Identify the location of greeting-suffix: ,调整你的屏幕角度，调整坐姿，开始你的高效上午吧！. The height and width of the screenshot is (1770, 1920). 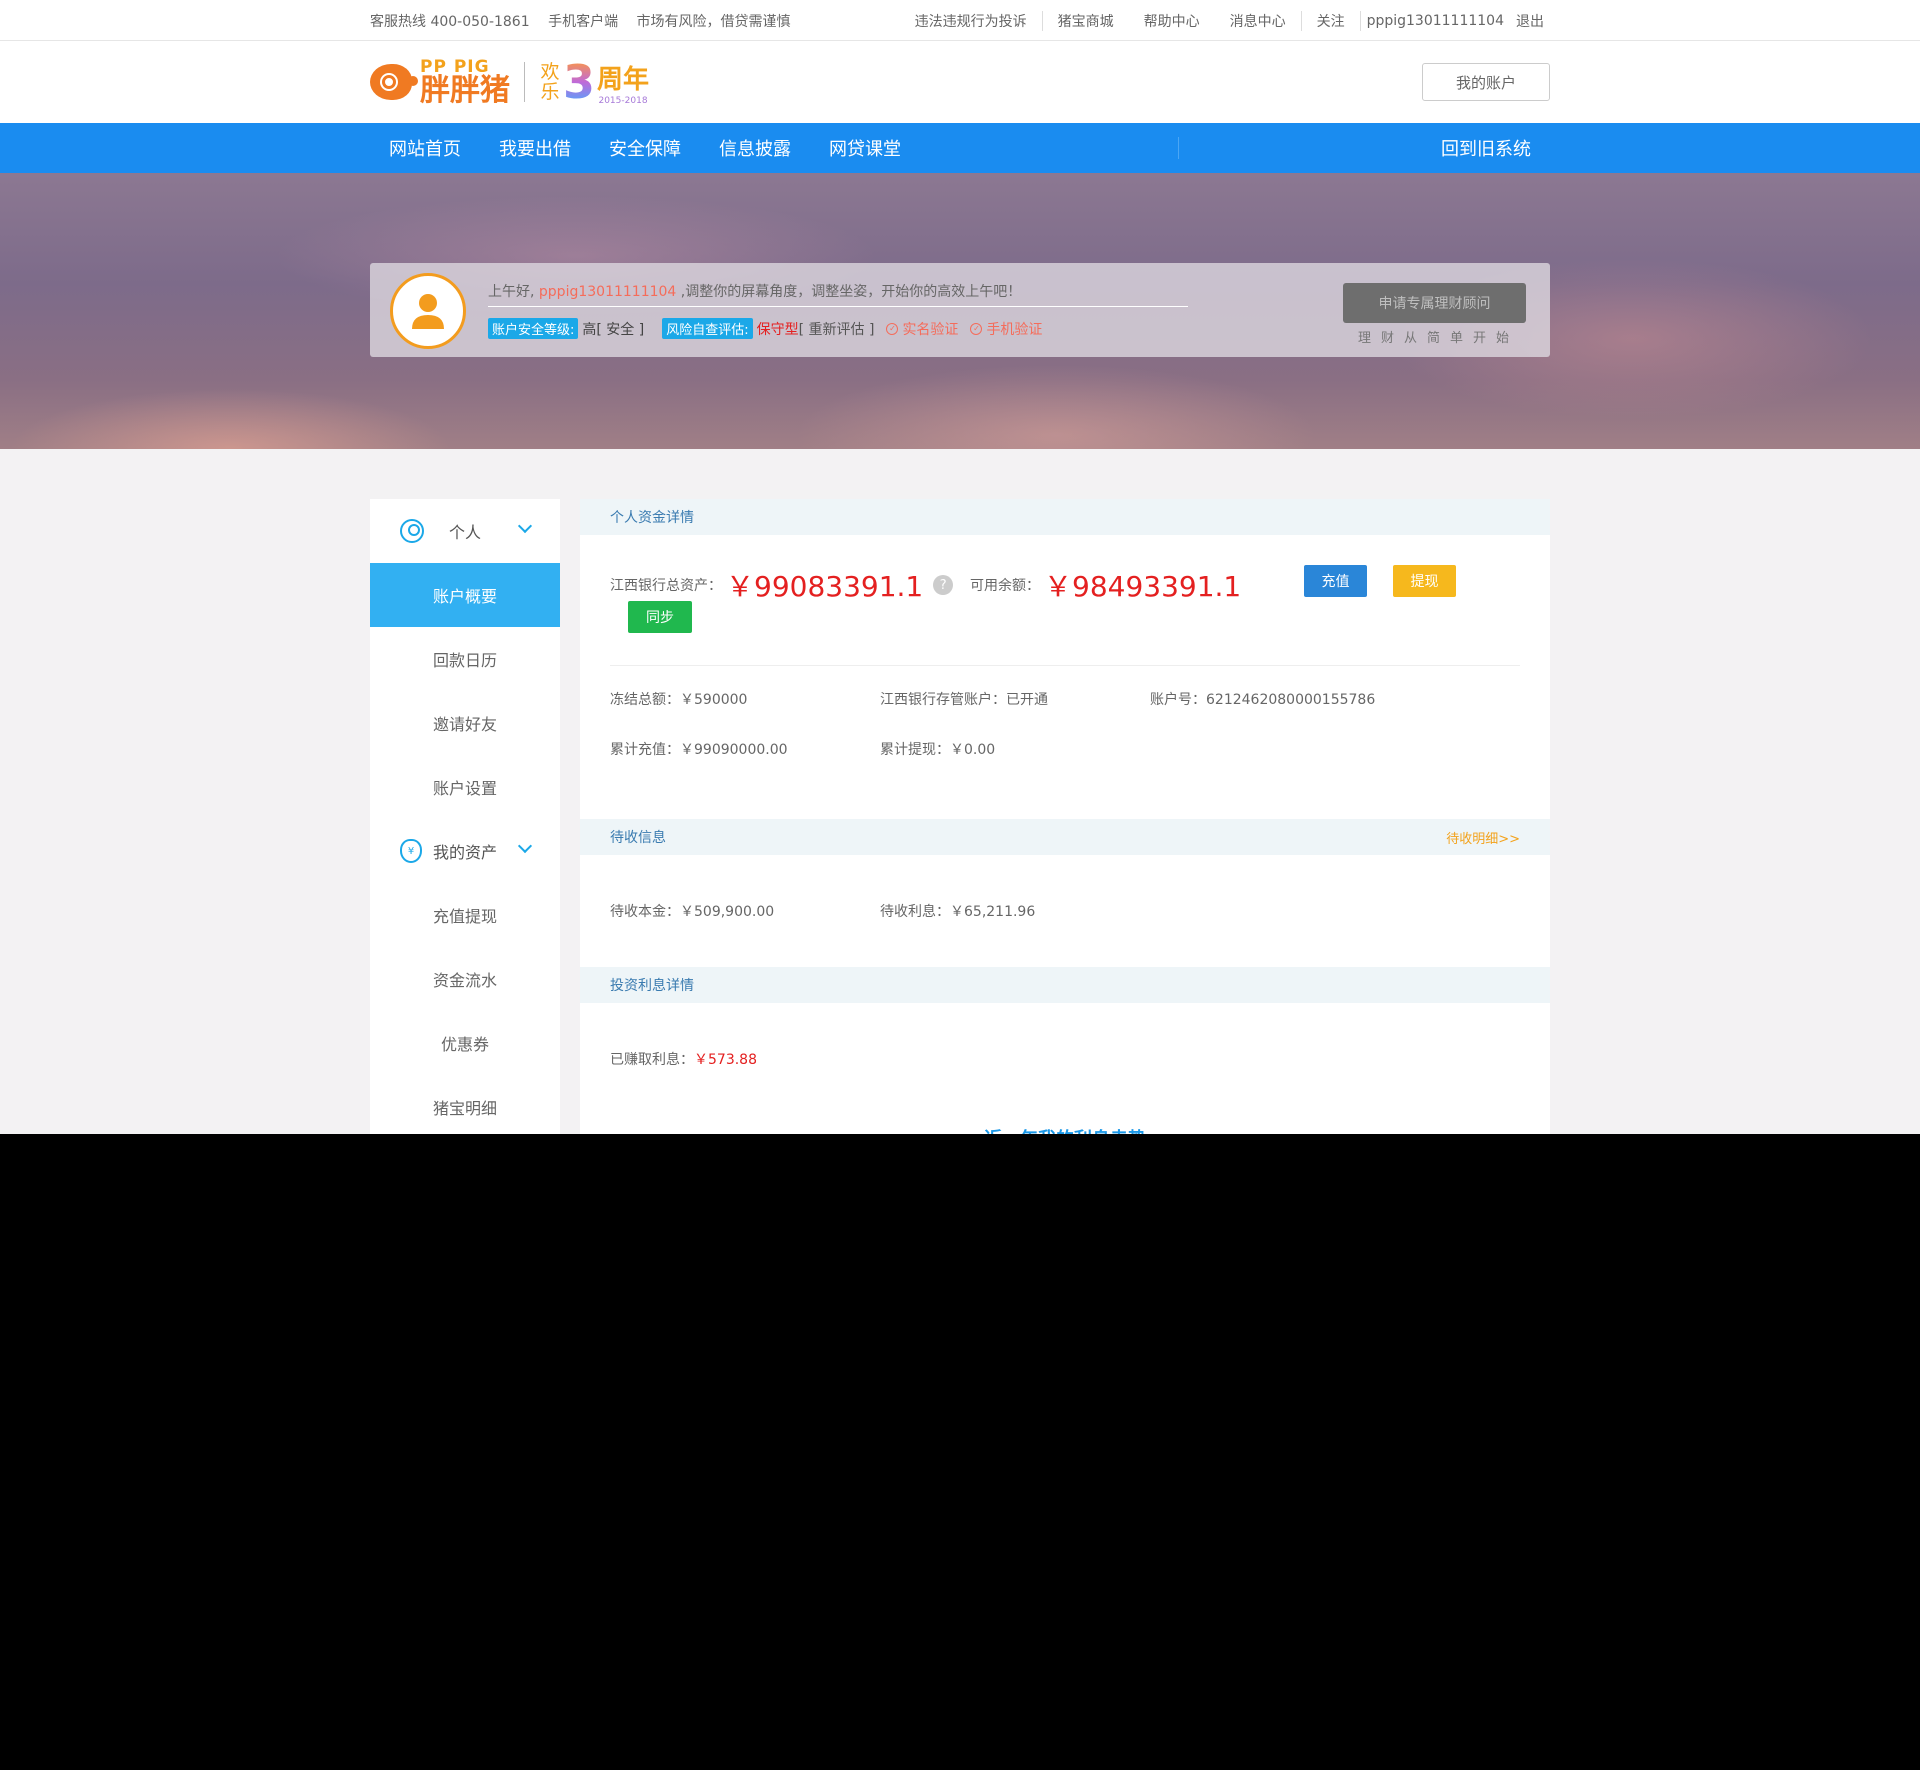
(851, 292).